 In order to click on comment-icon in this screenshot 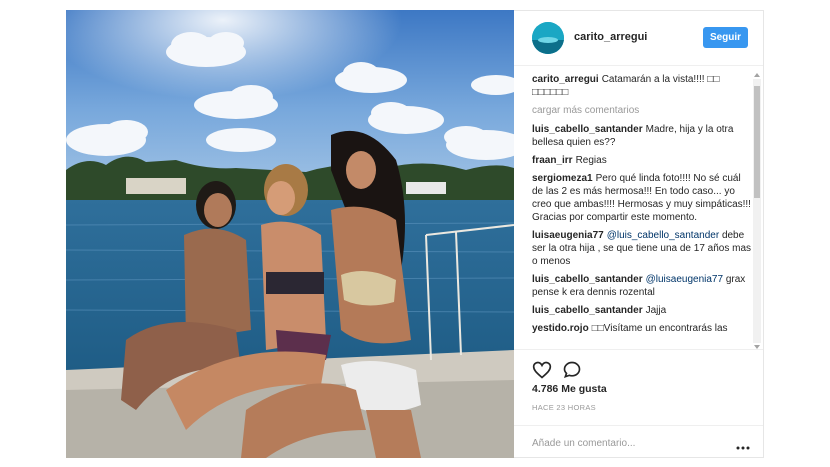, I will do `click(572, 370)`.